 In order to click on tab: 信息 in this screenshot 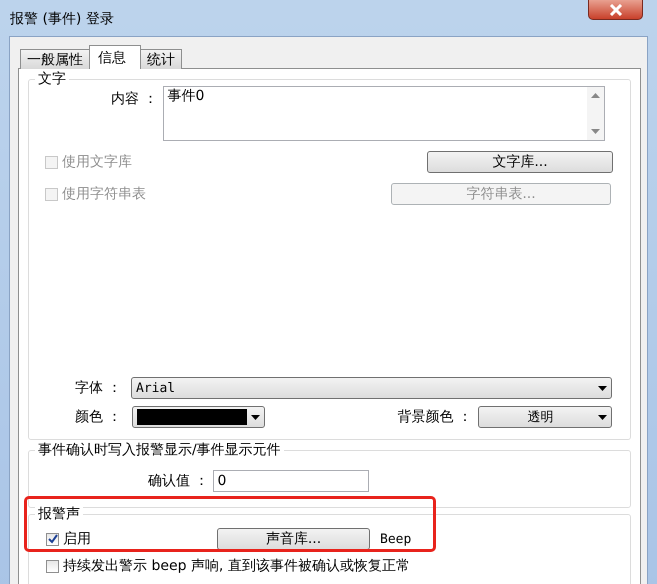, I will do `click(115, 57)`.